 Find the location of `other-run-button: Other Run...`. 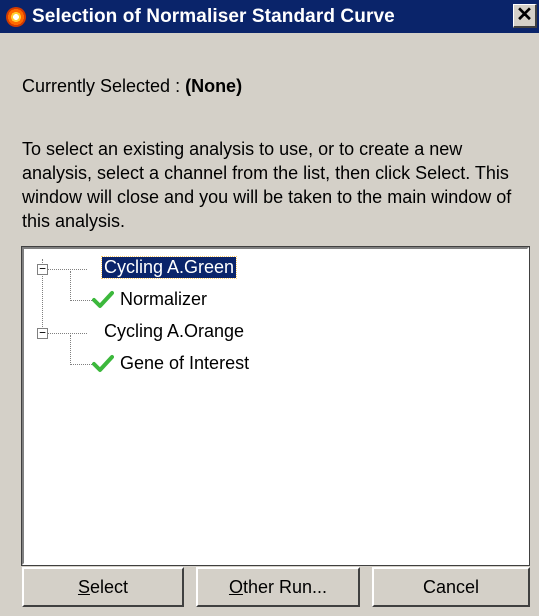

other-run-button: Other Run... is located at coordinates (278, 587).